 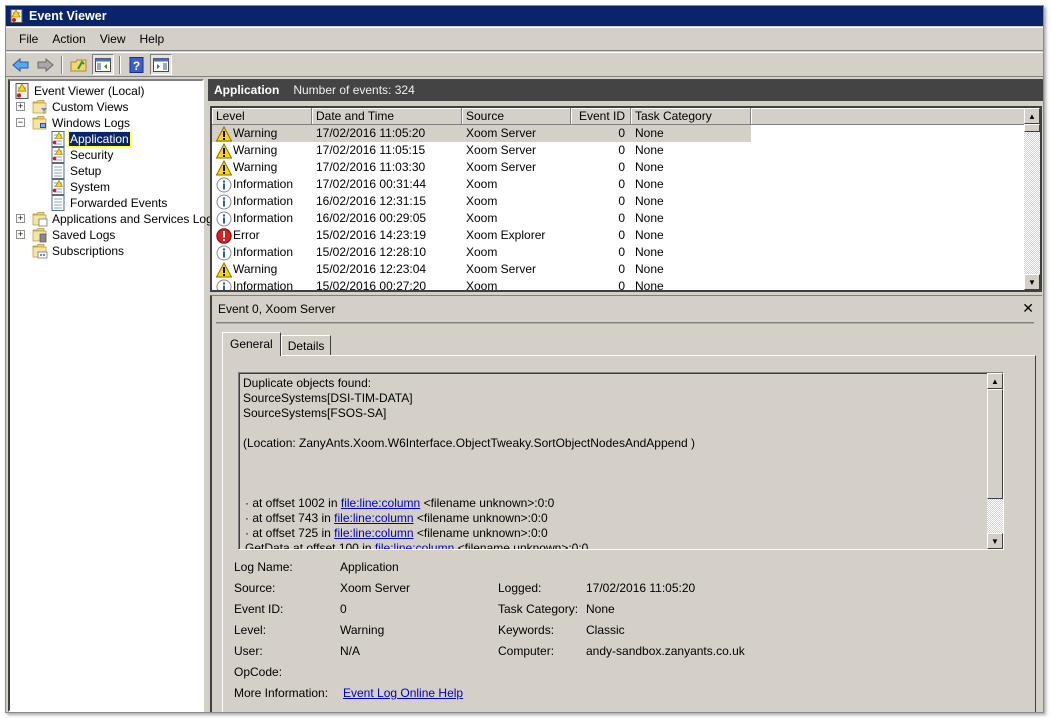 I want to click on back-button, so click(x=21, y=64).